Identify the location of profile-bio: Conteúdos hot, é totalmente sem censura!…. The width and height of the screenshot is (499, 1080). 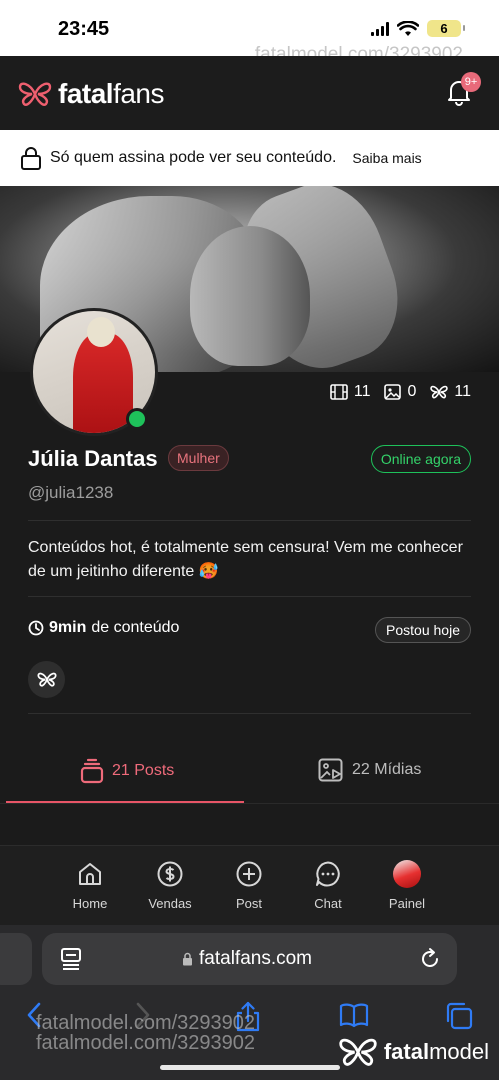
(245, 559).